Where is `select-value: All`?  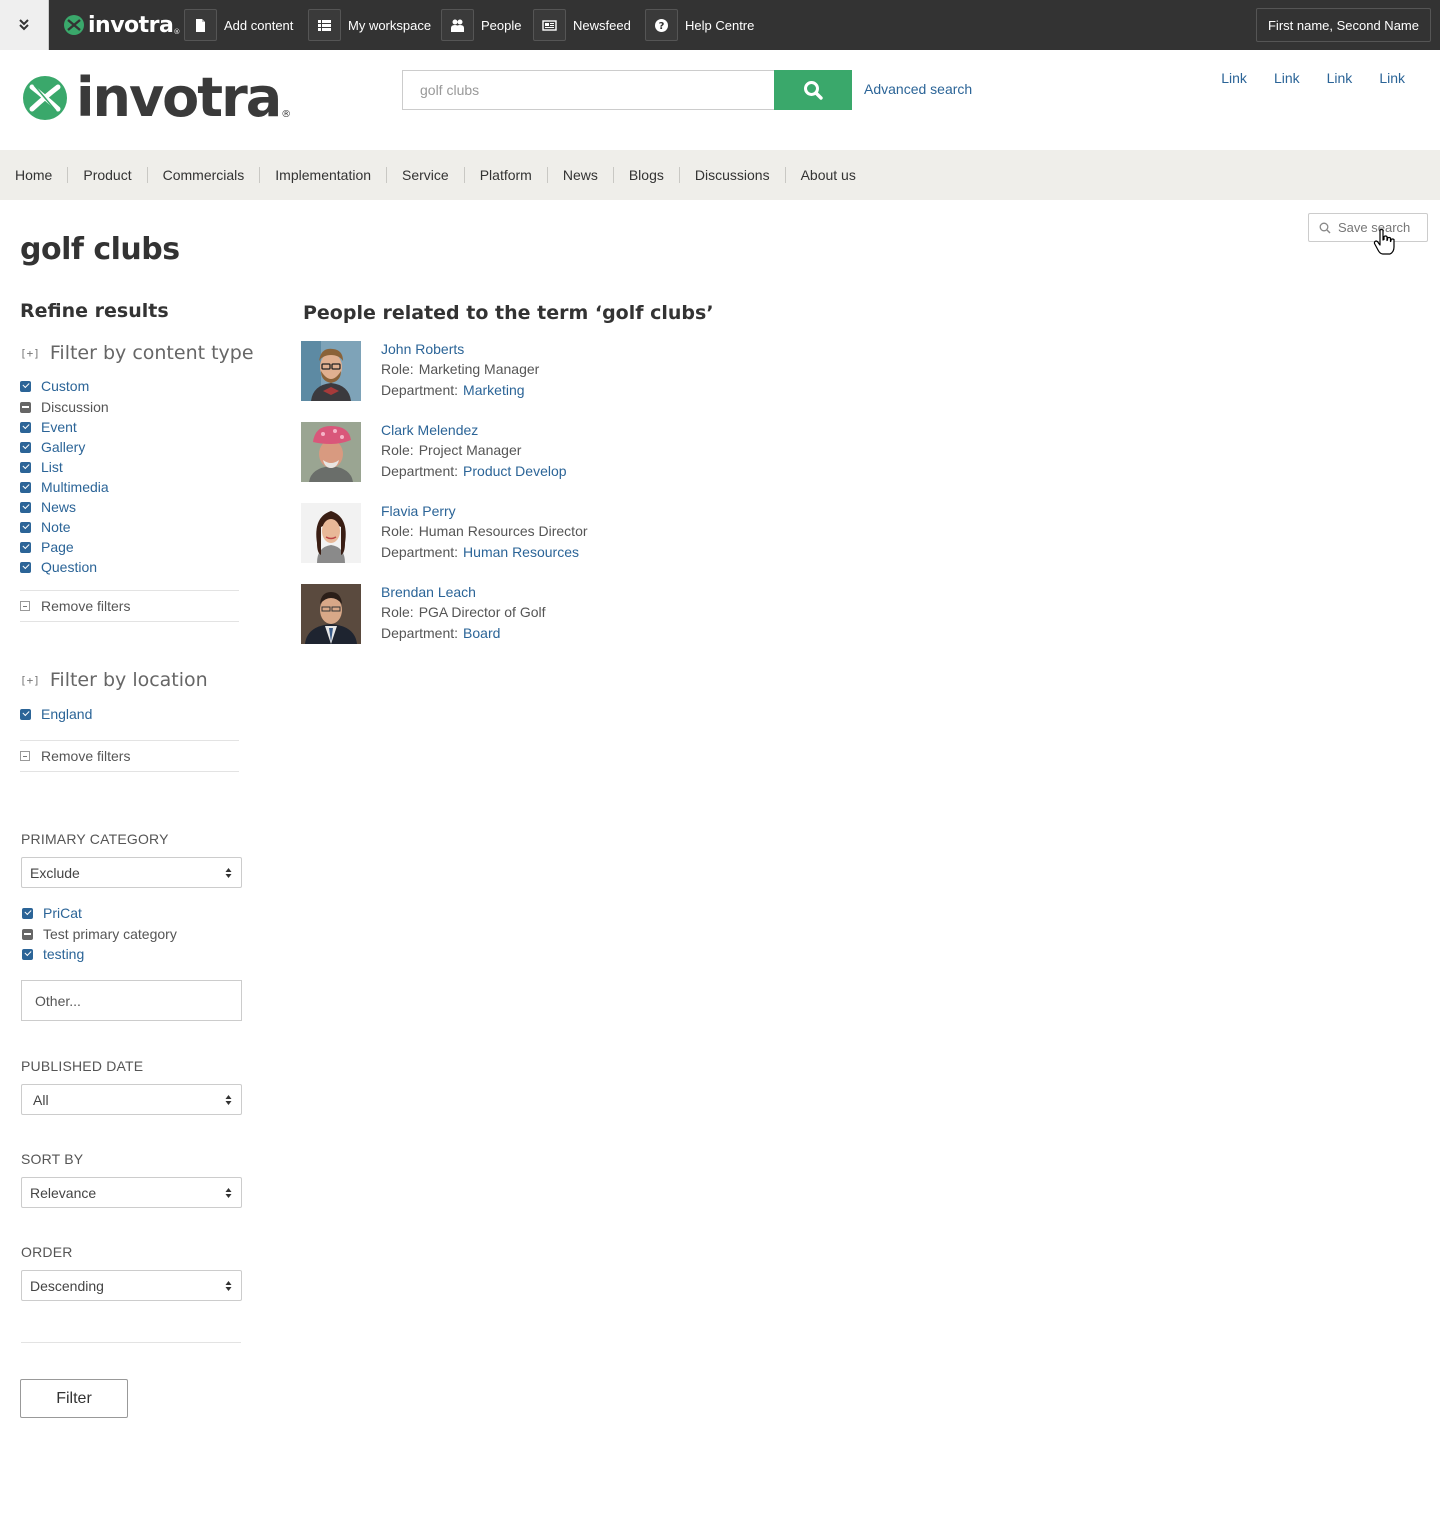 select-value: All is located at coordinates (41, 1099).